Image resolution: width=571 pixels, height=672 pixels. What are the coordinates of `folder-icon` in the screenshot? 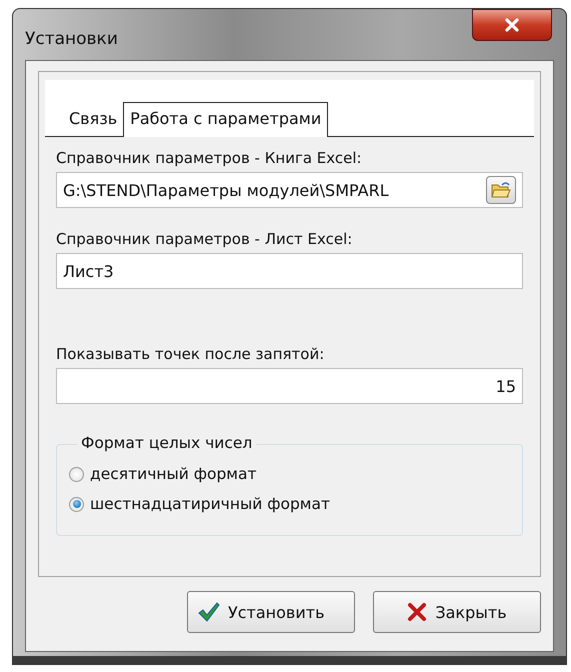 It's located at (501, 190).